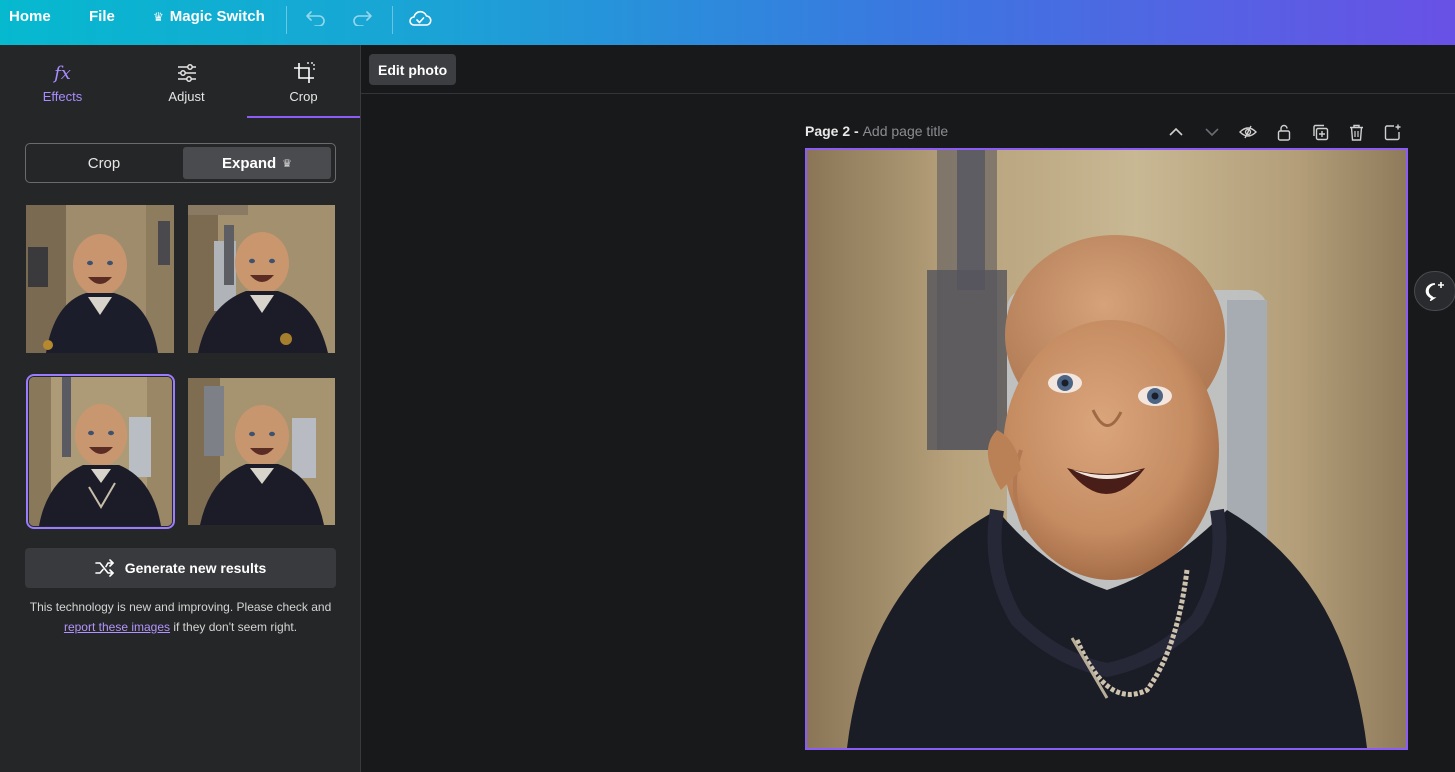 The image size is (1455, 772). What do you see at coordinates (62, 73) in the screenshot?
I see `fx-icon: fx` at bounding box center [62, 73].